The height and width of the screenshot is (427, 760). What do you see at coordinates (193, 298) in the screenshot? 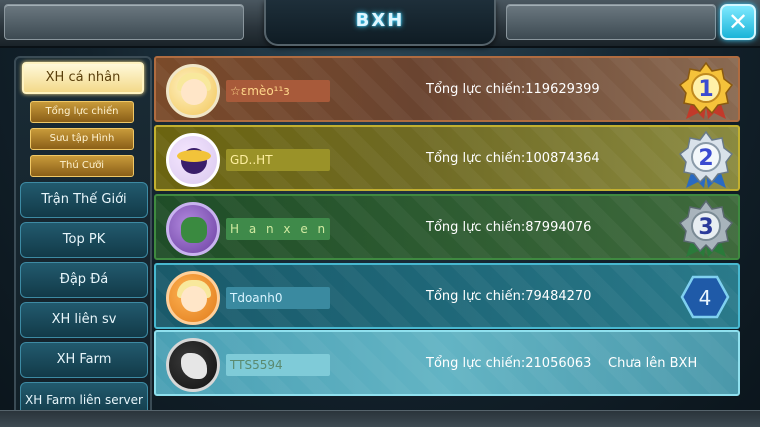
I see `tiger-frame-avatar-icon` at bounding box center [193, 298].